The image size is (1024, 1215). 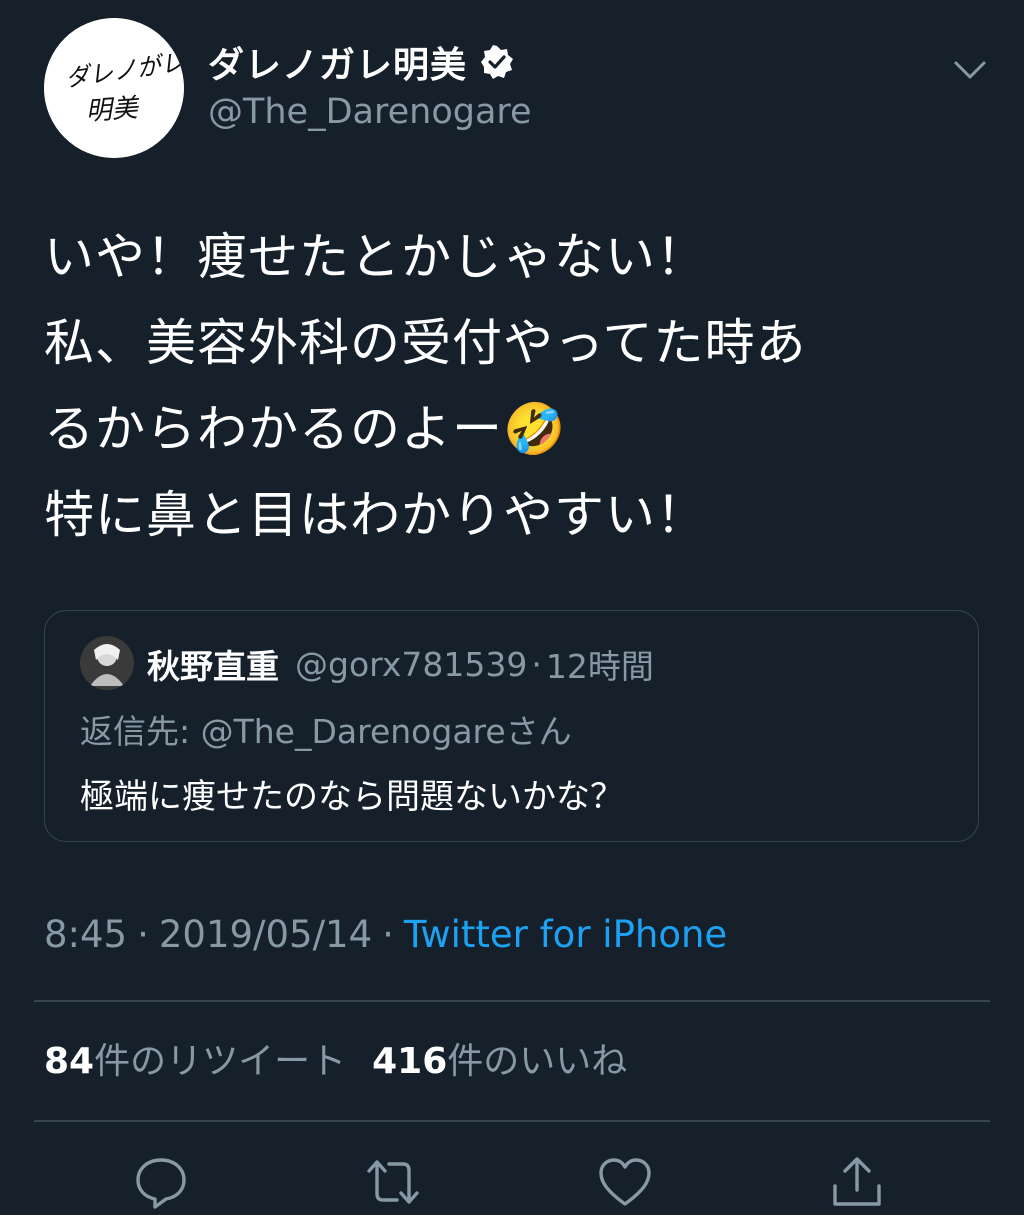 I want to click on verified-badge-icon, so click(x=497, y=62).